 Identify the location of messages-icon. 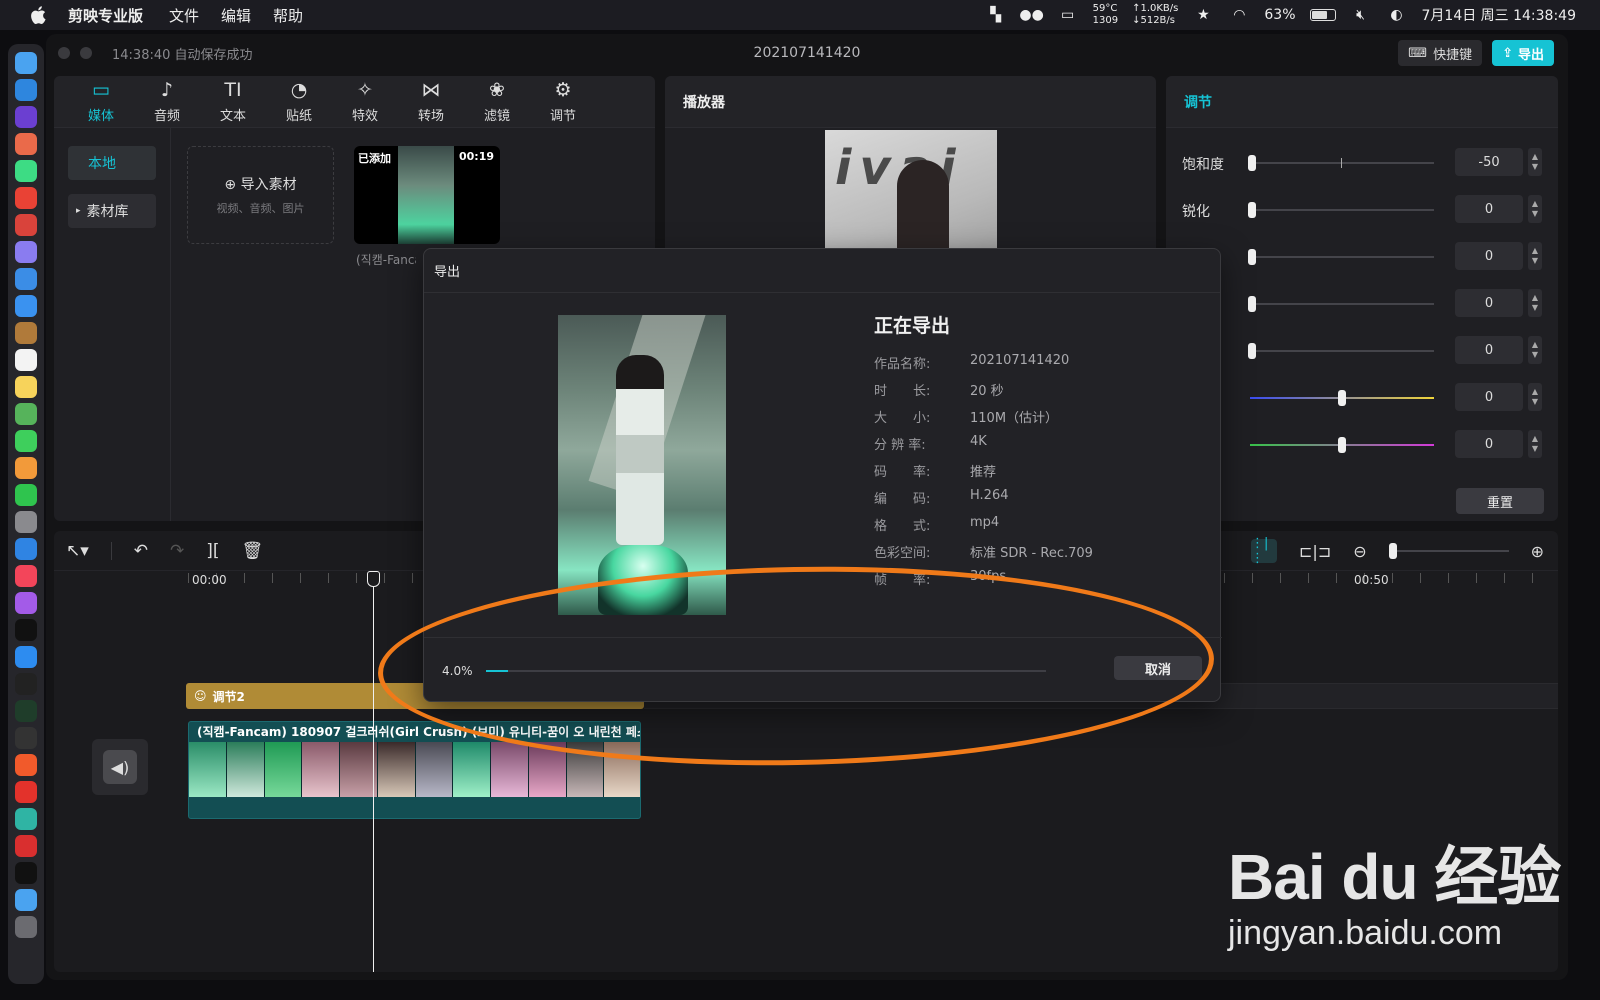
(26, 441).